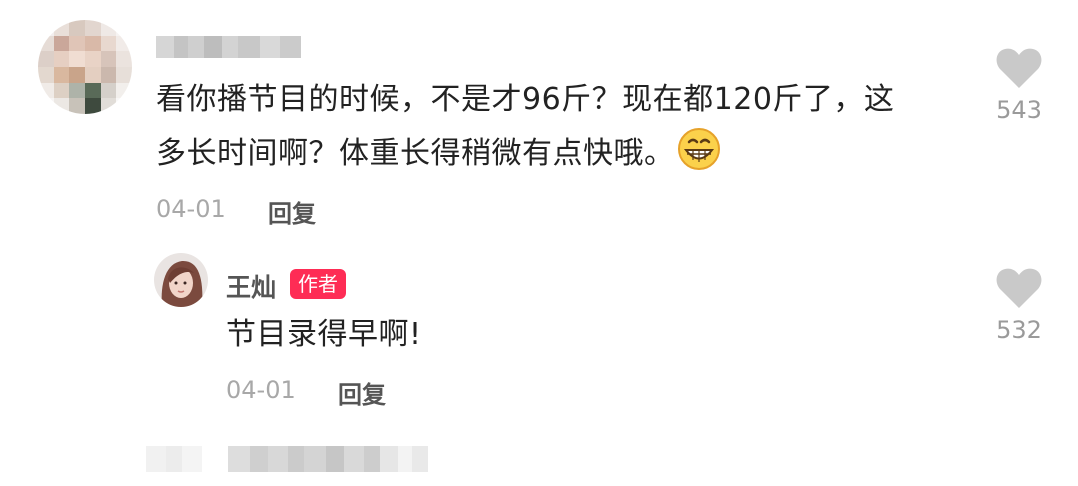 The height and width of the screenshot is (486, 1078). I want to click on comment-text-line-2: 多长时间啊？体重长得稍微有点快哦。, so click(556, 158).